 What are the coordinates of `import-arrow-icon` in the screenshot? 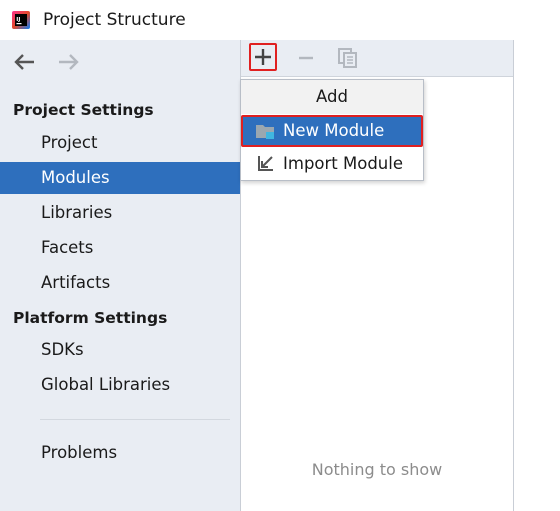 It's located at (265, 163).